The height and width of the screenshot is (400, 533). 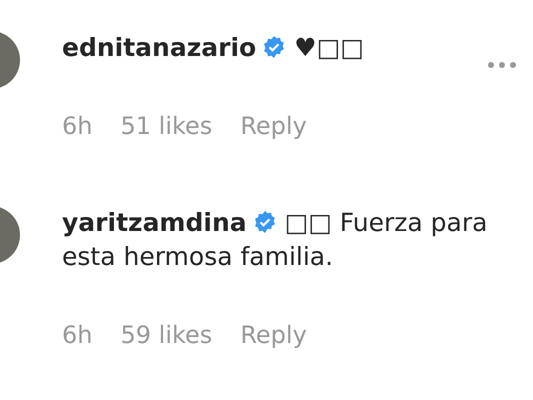 I want to click on comment-text: yaritzamdina □□ Fuerza para esta hermosa familia., so click(x=275, y=240).